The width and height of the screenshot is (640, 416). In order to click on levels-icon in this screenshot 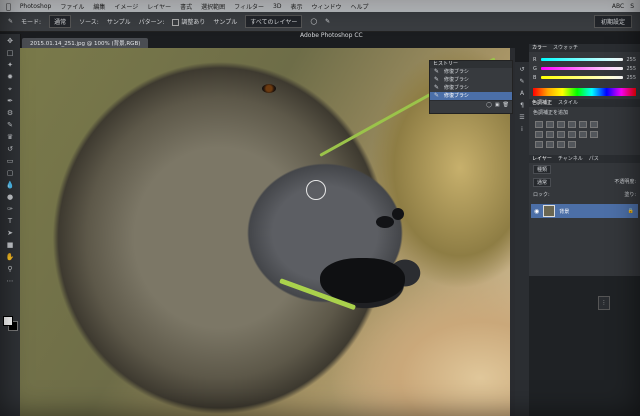, I will do `click(550, 124)`.